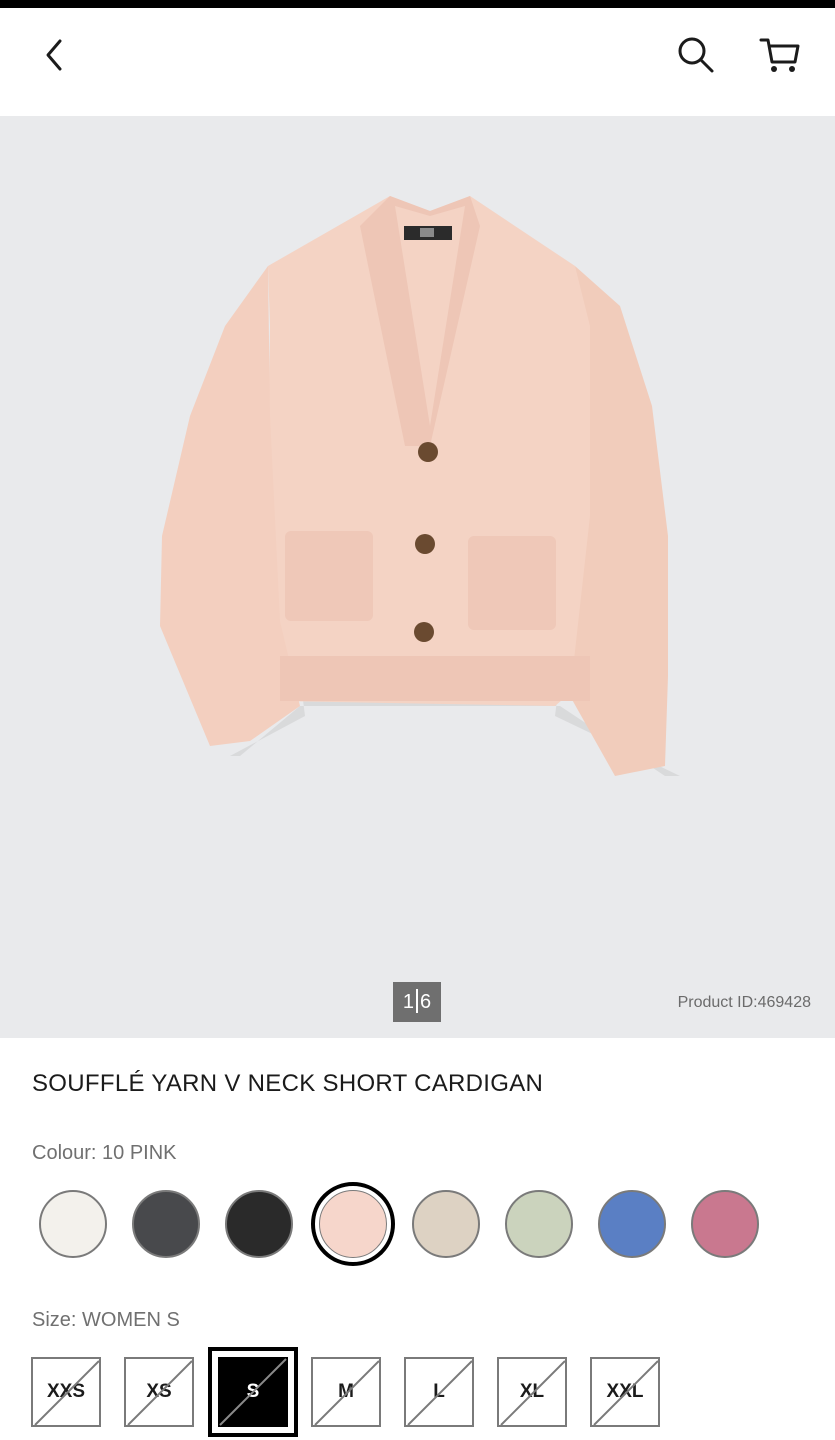 The width and height of the screenshot is (835, 1440). I want to click on colour-swatch-dark-gray, so click(166, 1224).